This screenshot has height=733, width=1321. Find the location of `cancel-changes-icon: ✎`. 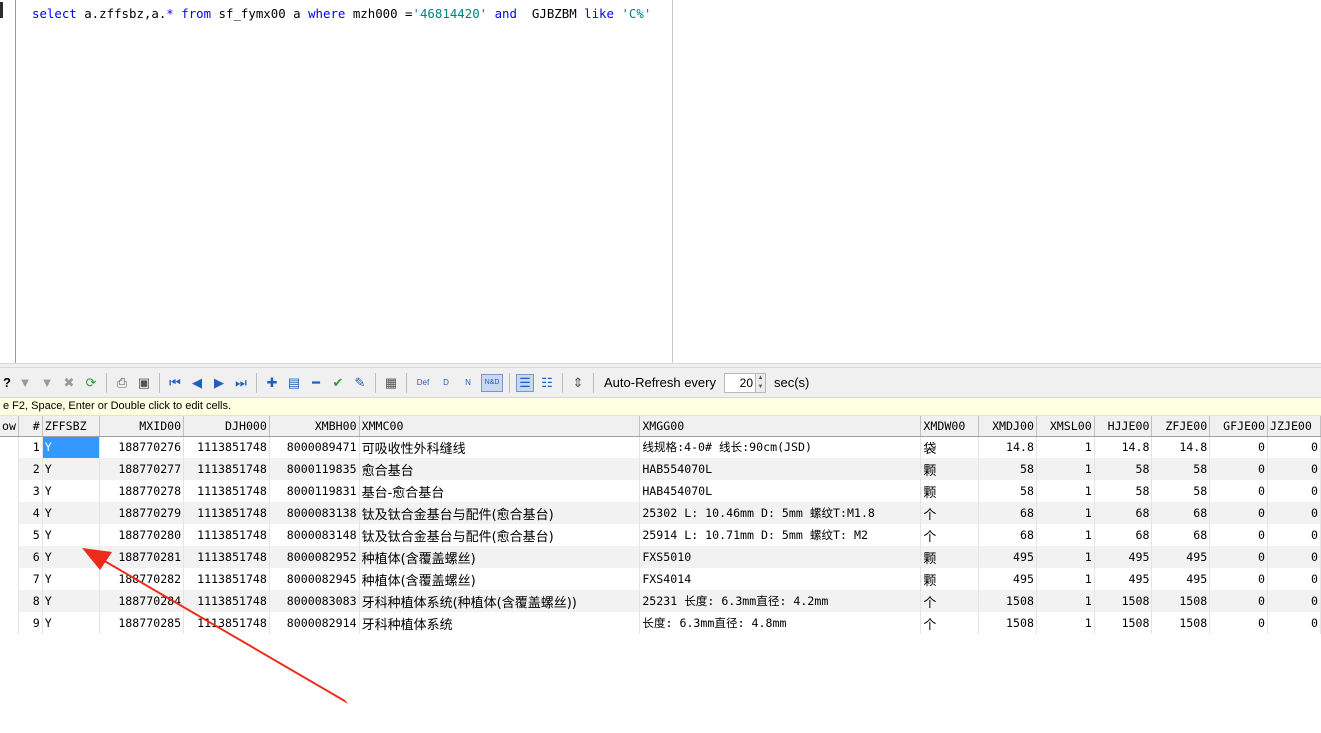

cancel-changes-icon: ✎ is located at coordinates (360, 383).